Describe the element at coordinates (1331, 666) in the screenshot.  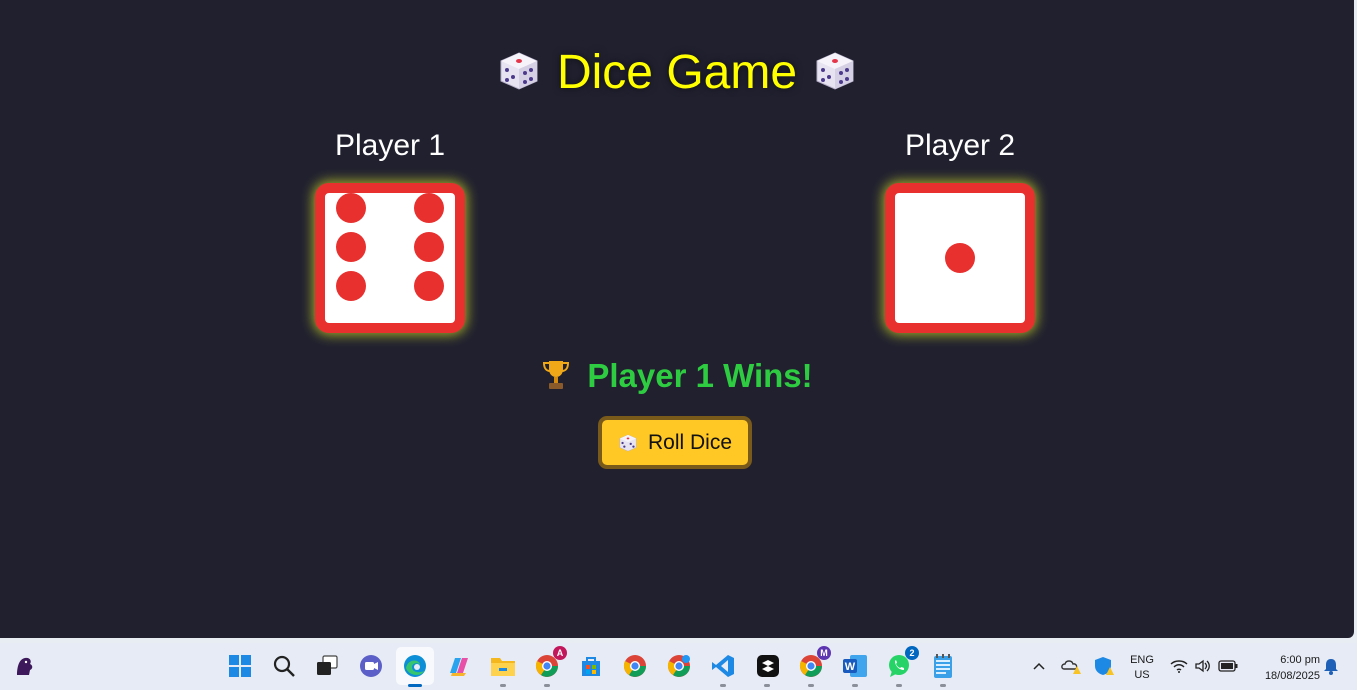
I see `notification-bell-icon` at that location.